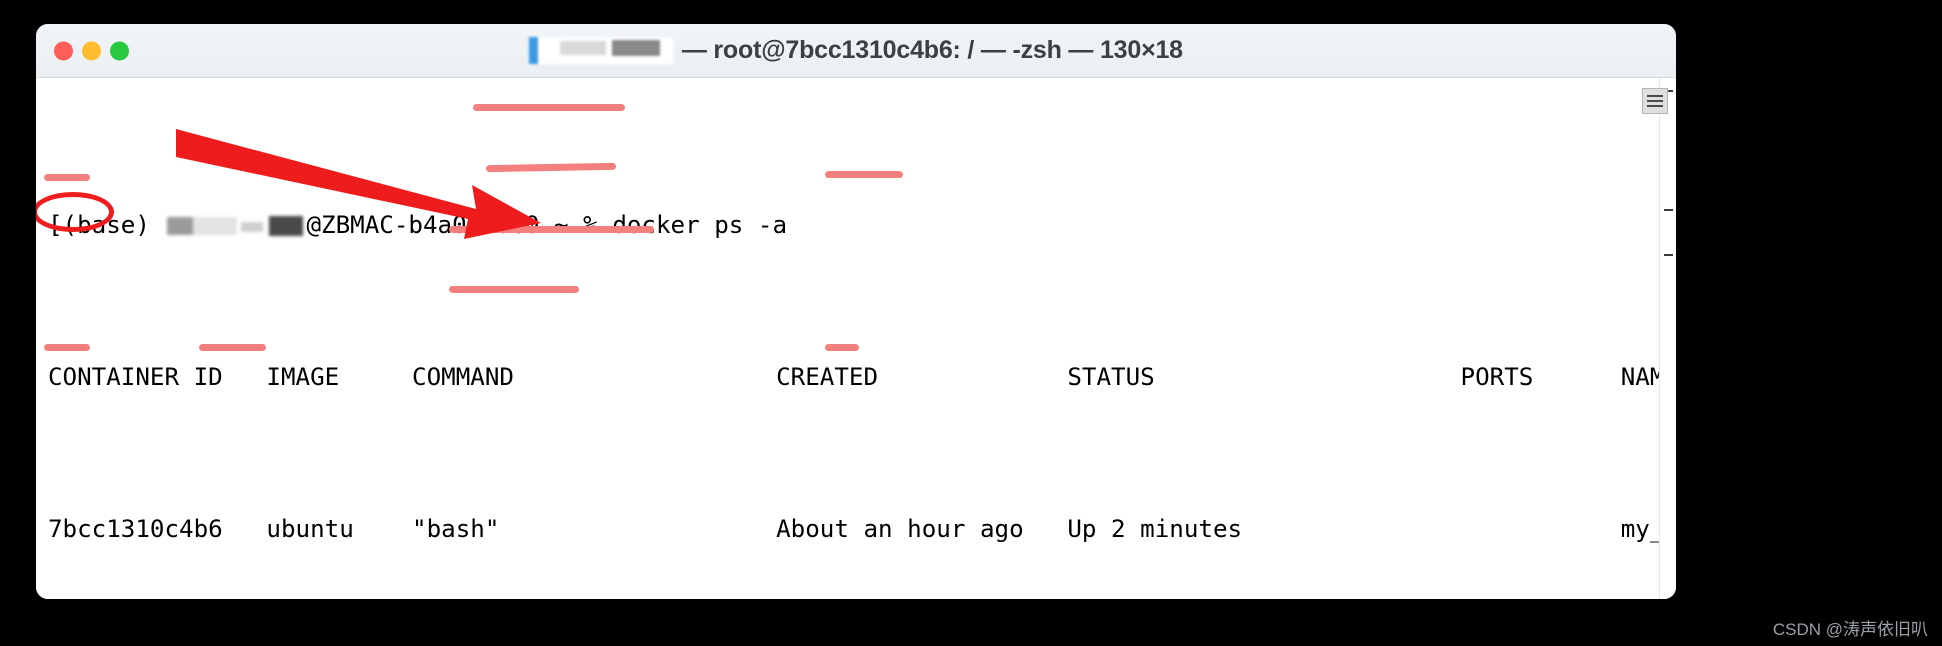 The height and width of the screenshot is (646, 1942). I want to click on watermark-text: CSDN @涛声依旧叭, so click(1850, 629).